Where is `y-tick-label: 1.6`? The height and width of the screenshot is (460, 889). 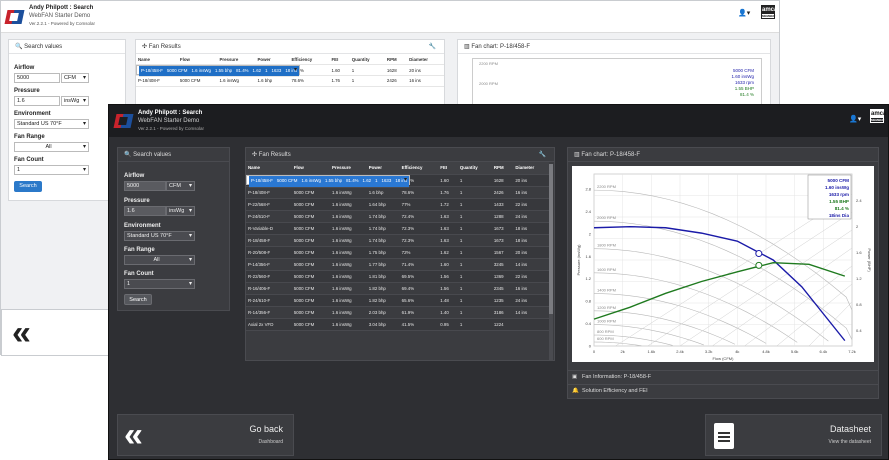 y-tick-label: 1.6 is located at coordinates (588, 256).